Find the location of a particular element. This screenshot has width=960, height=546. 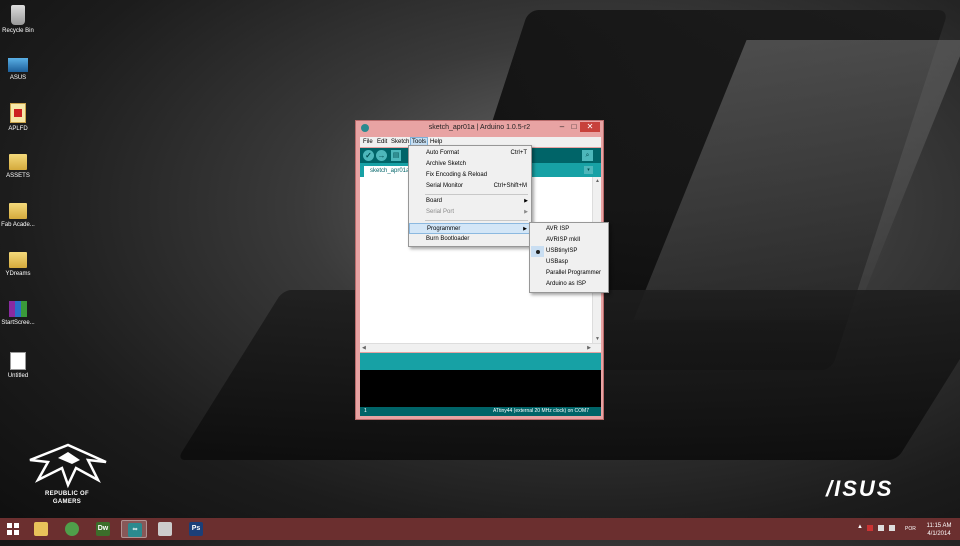

programmer-option-usbasp: USBasp is located at coordinates (569, 262).